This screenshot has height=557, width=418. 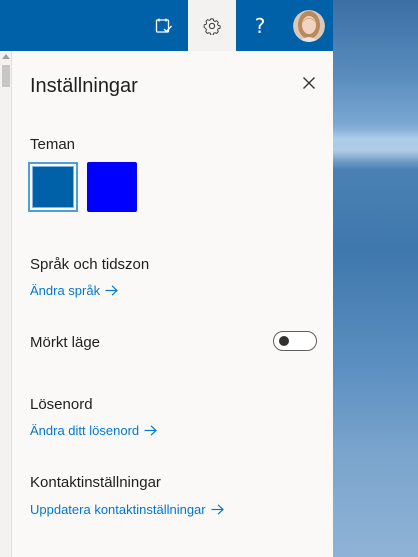 I want to click on scrollbar-thumb, so click(x=6, y=76).